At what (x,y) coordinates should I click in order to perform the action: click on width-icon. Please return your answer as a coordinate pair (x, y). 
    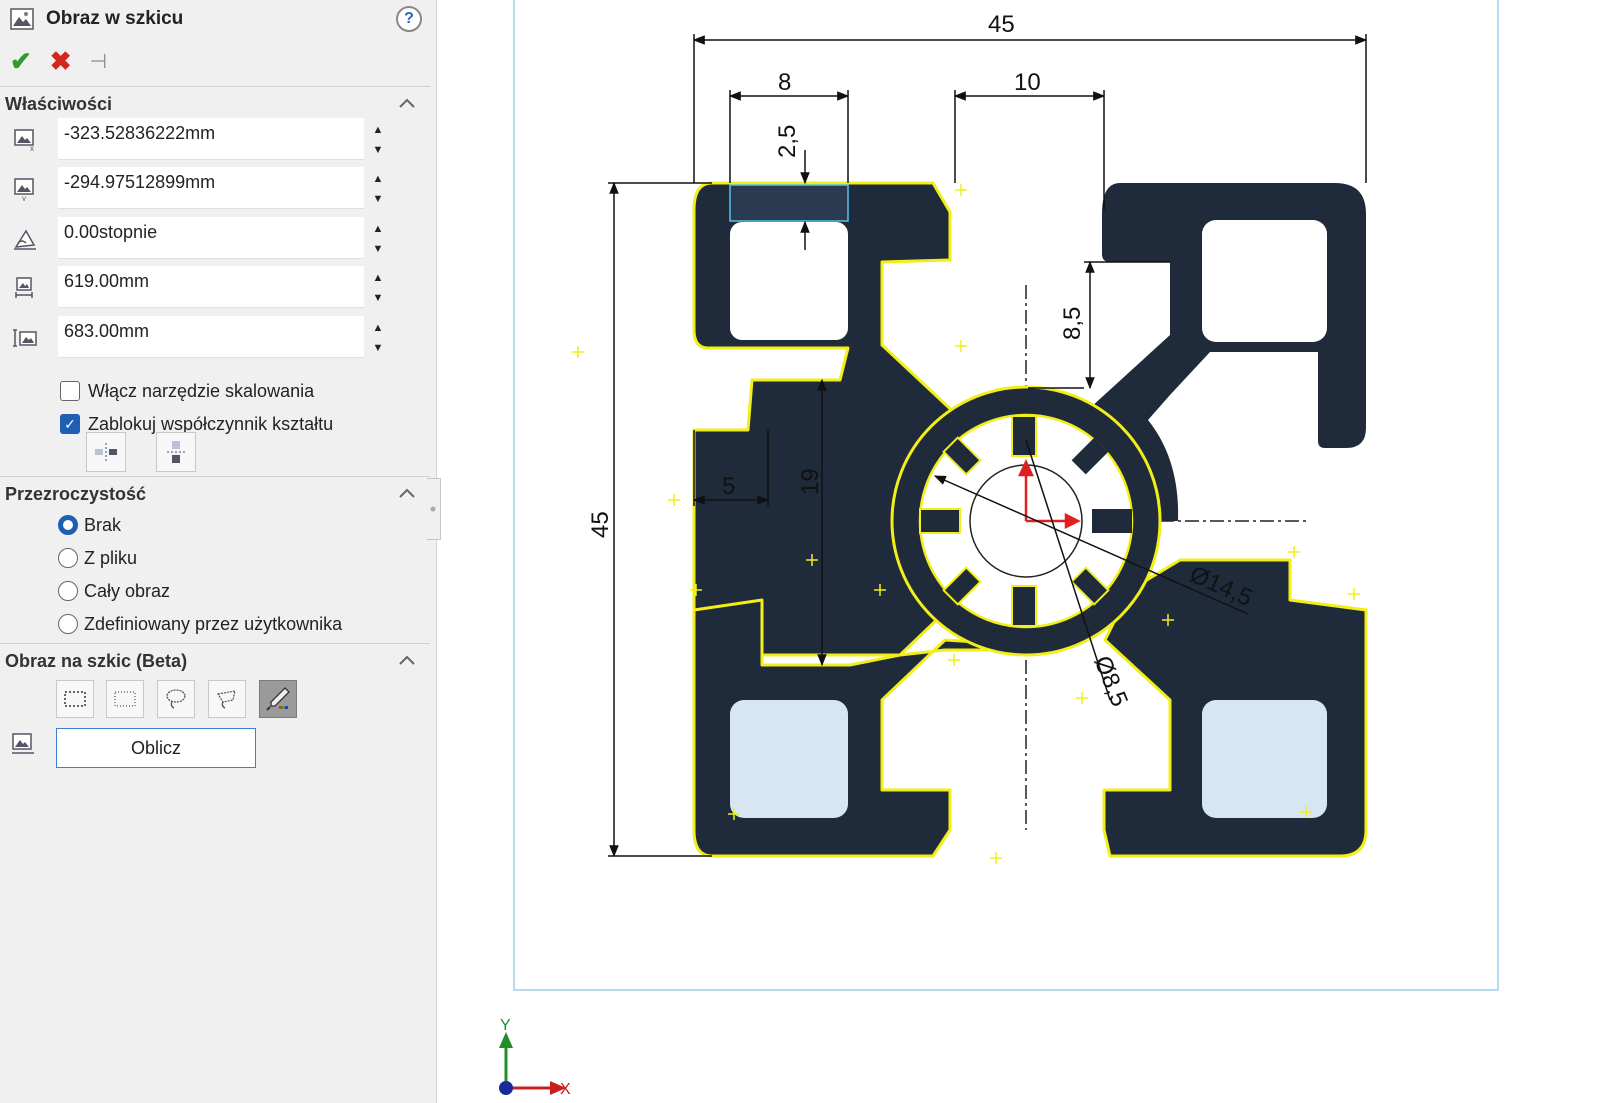
    Looking at the image, I should click on (24, 287).